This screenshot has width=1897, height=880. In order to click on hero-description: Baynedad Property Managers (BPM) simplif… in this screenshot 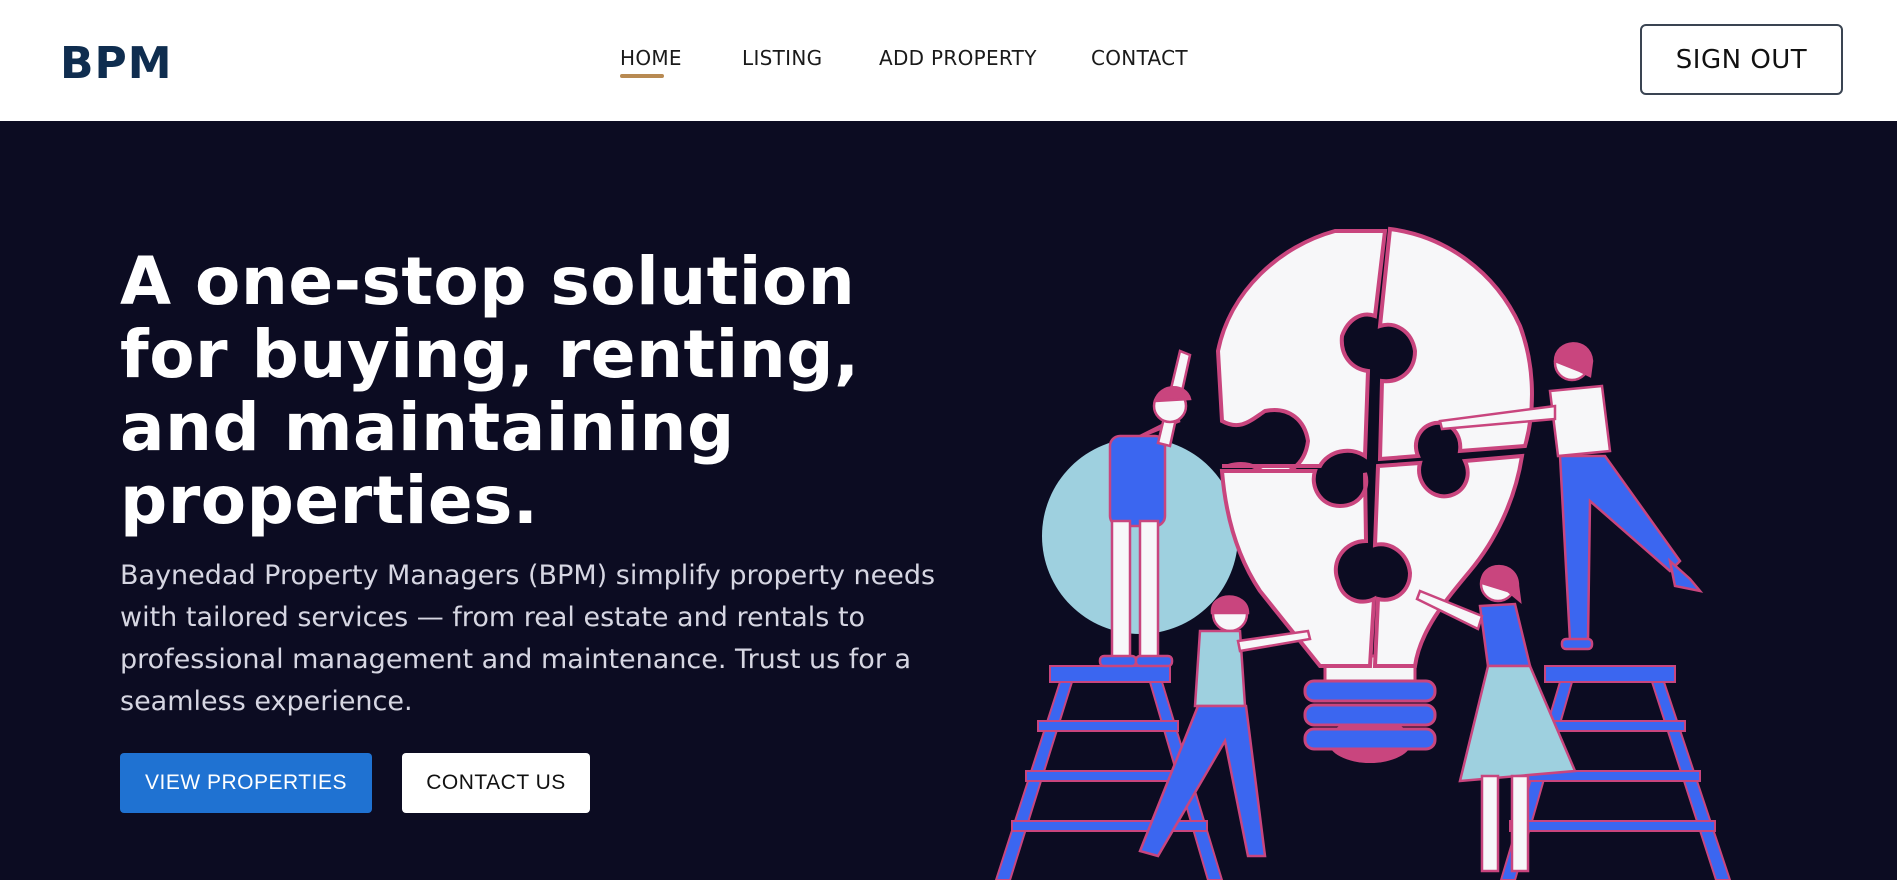, I will do `click(528, 638)`.